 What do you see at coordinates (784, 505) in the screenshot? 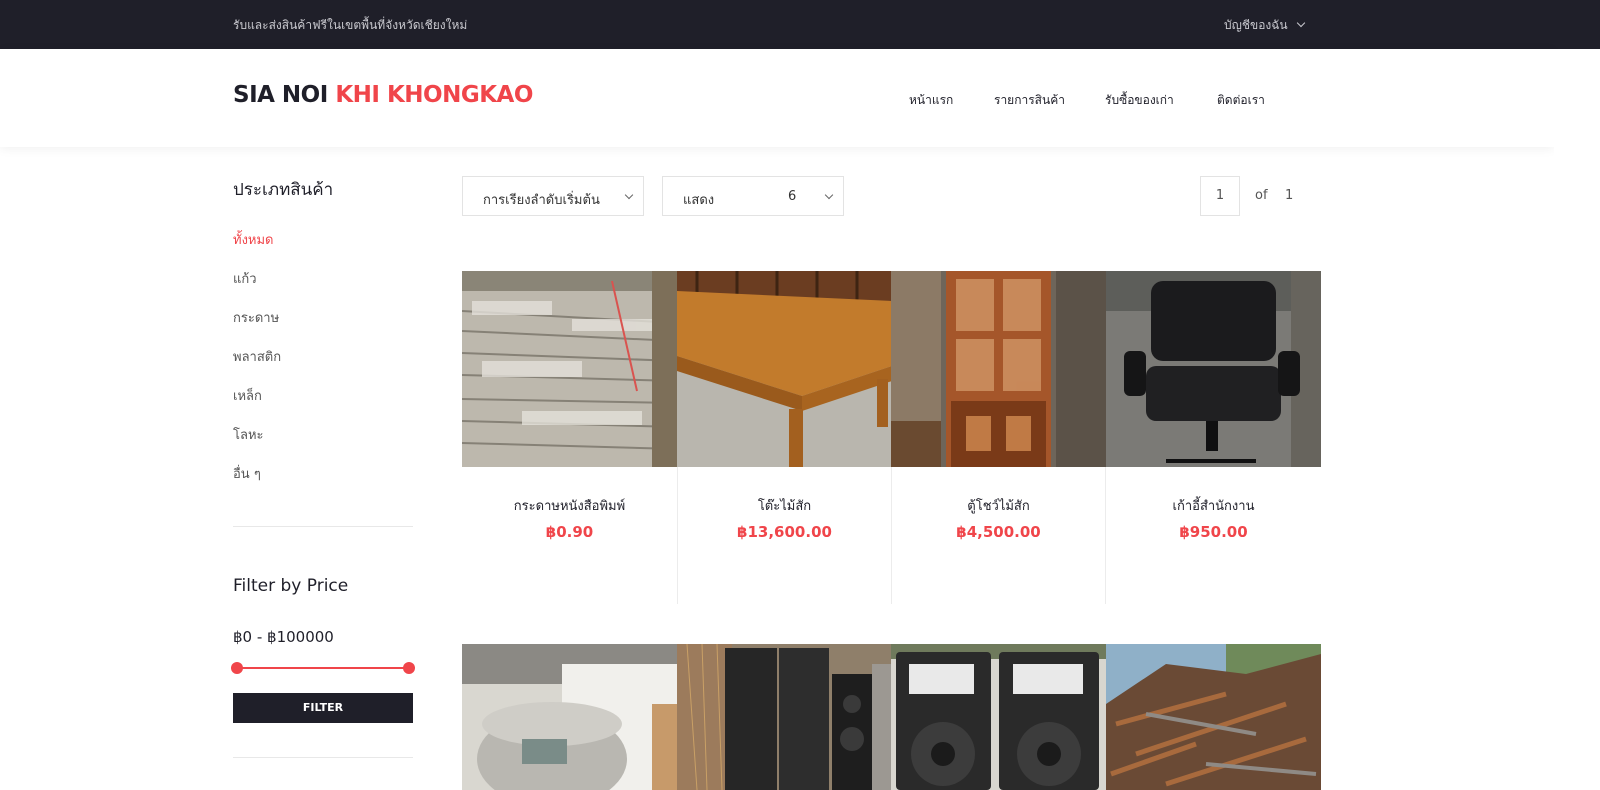
I see `product-name: โต๊ะไม้สัก` at bounding box center [784, 505].